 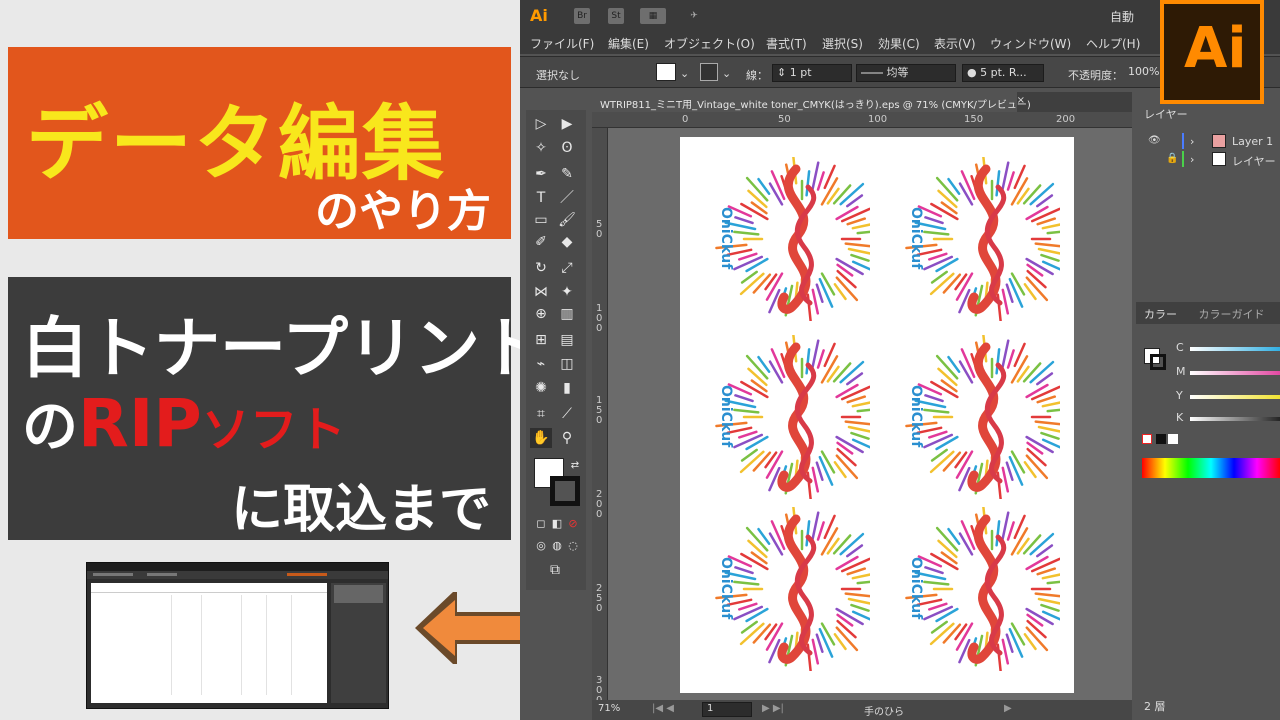 What do you see at coordinates (541, 314) in the screenshot?
I see `shape-builder-icon: ⊕` at bounding box center [541, 314].